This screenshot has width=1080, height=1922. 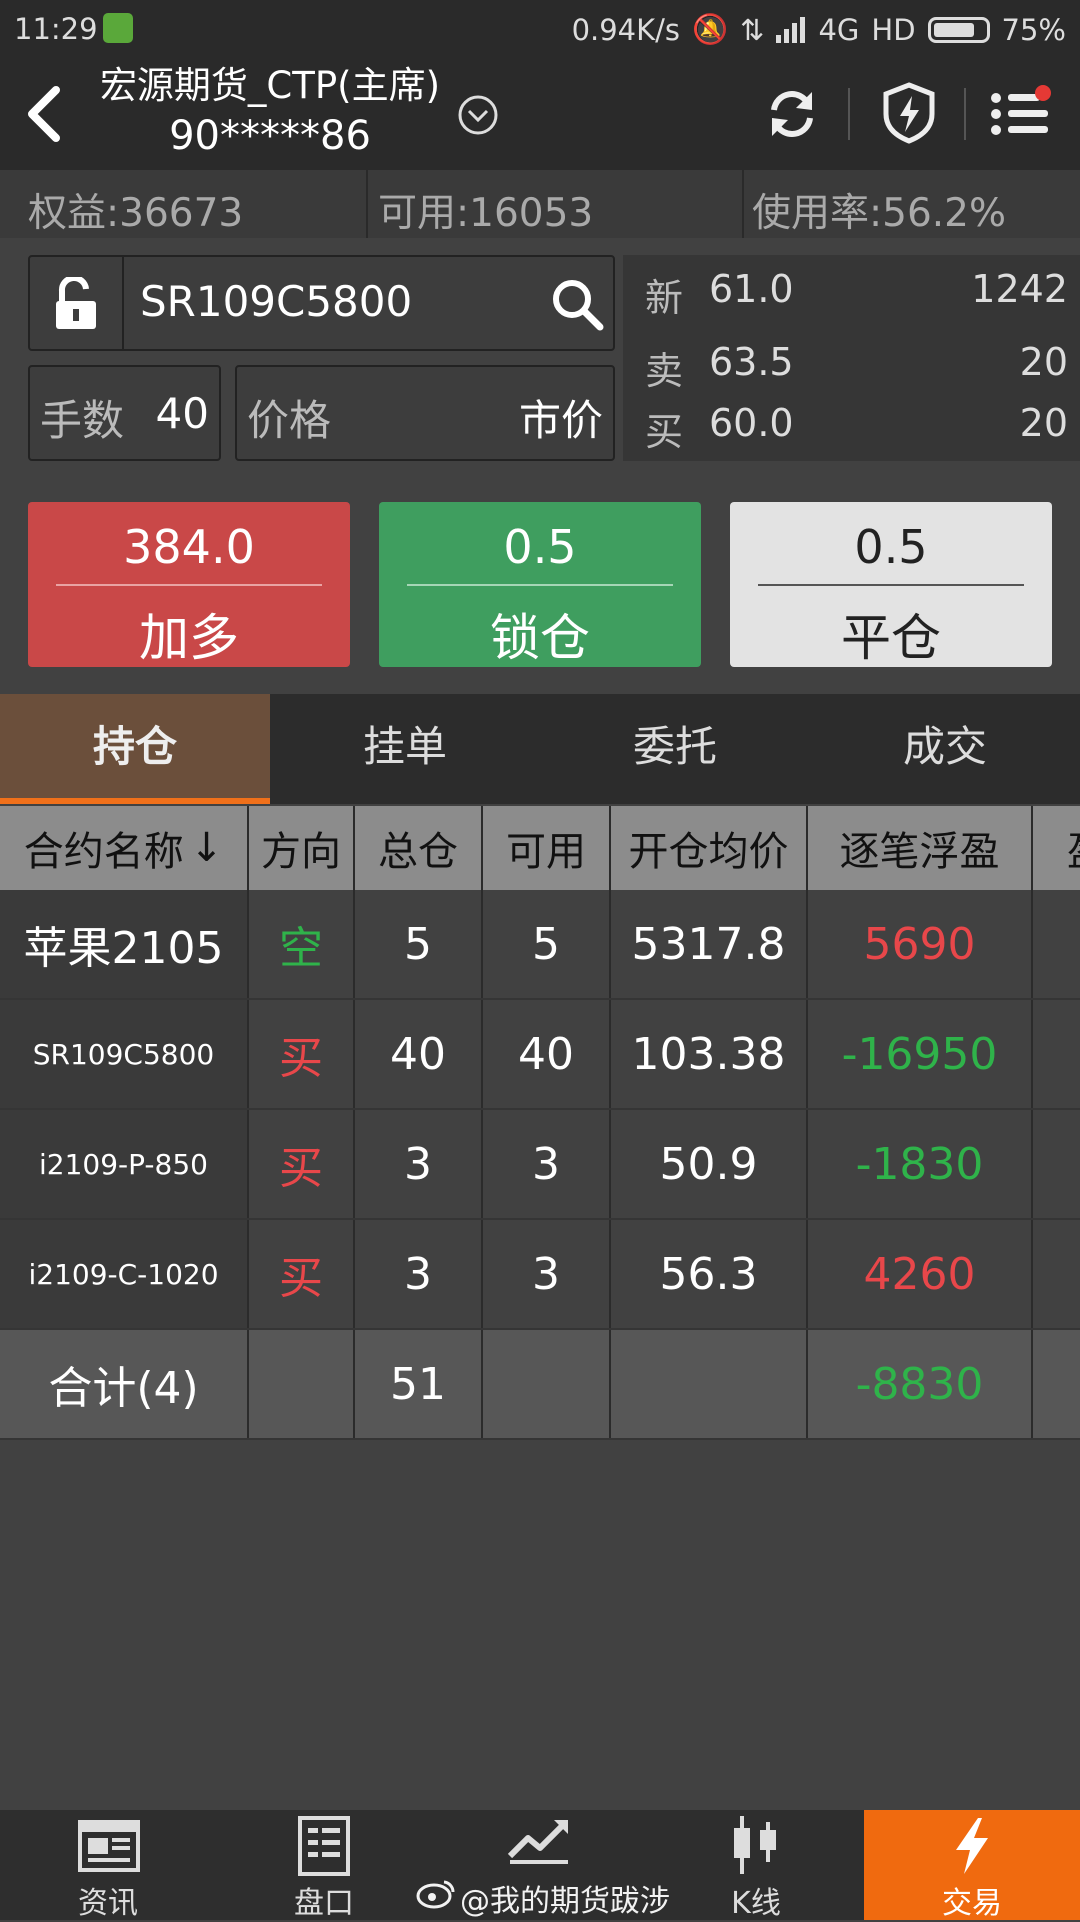 I want to click on lots-field: 手数 40, so click(x=124, y=413).